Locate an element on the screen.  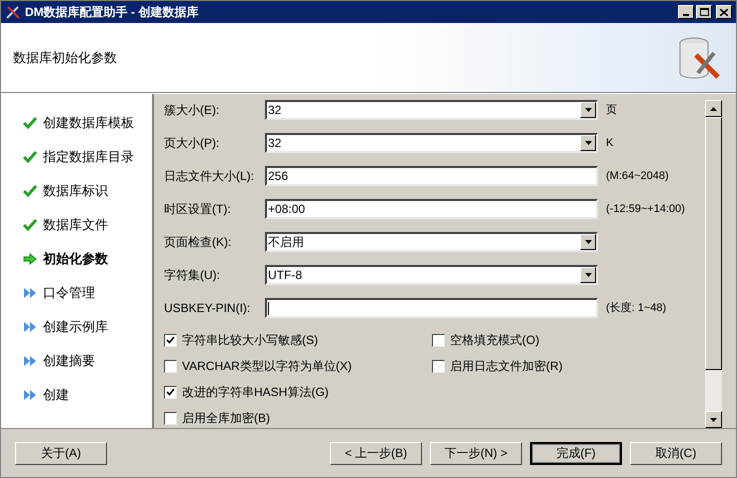
dialog-button: 取消(C) is located at coordinates (676, 453).